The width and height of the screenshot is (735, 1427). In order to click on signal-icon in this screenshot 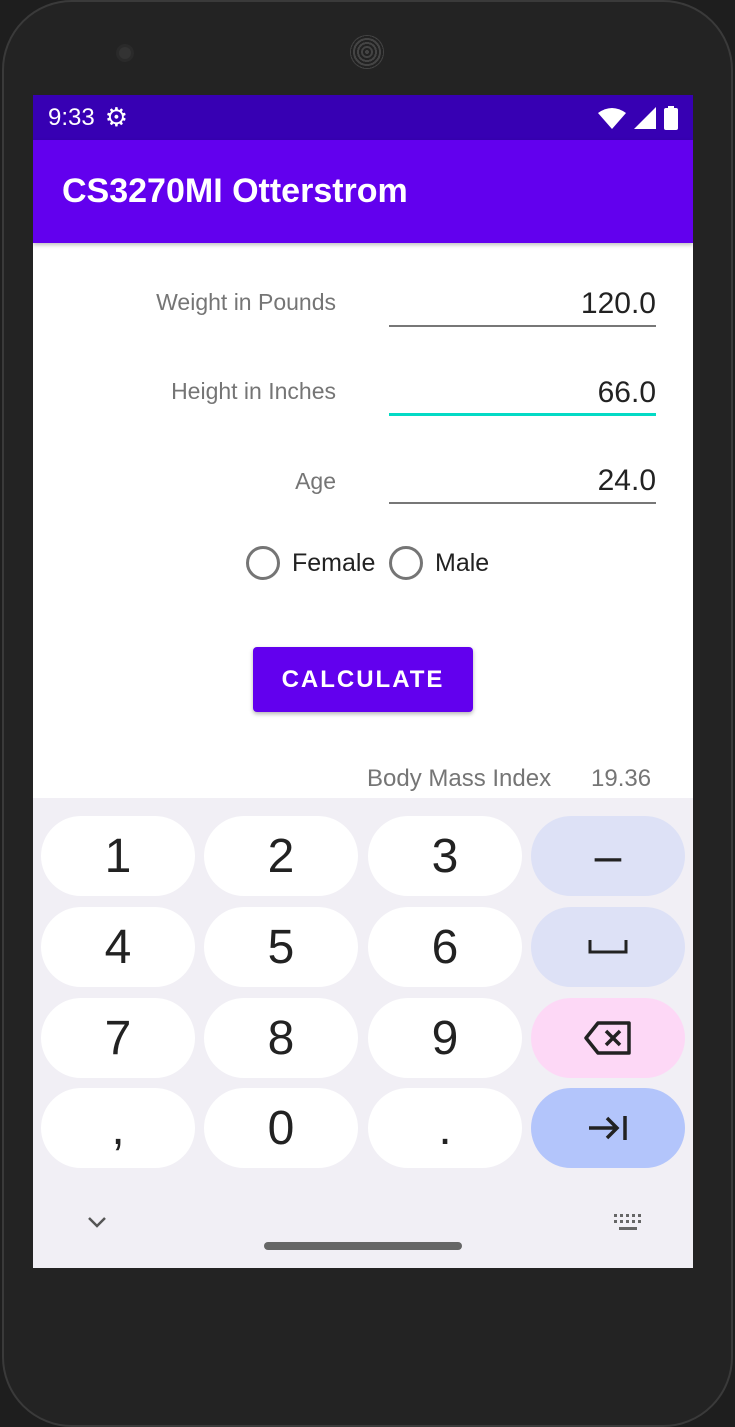, I will do `click(645, 117)`.